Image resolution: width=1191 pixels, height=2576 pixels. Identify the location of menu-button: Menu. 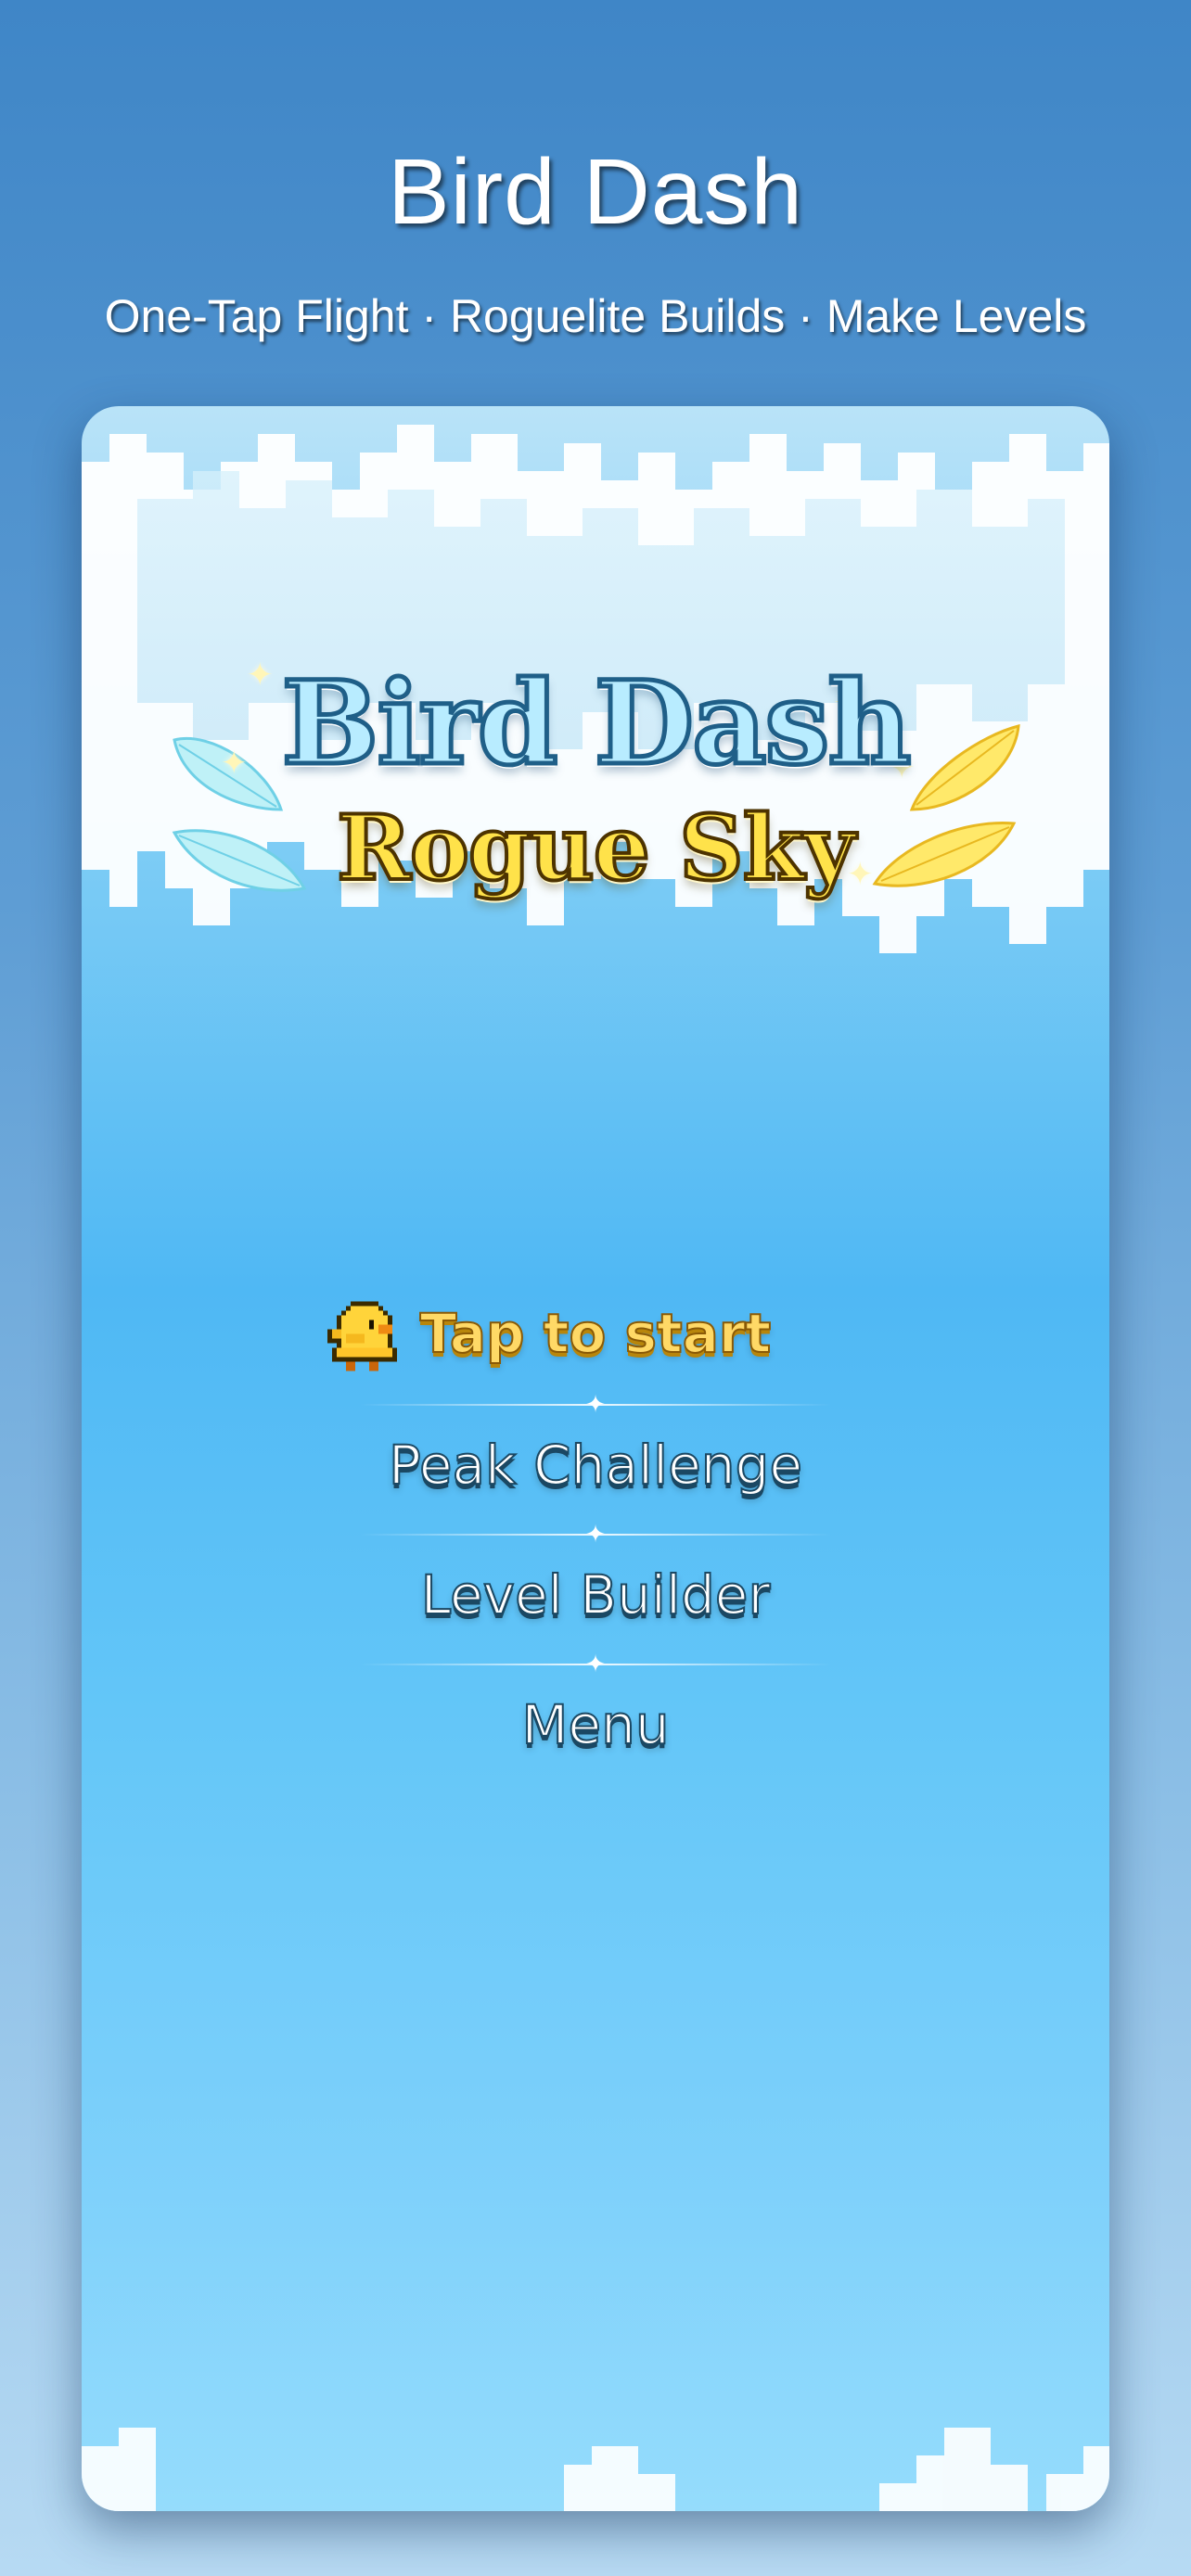
(595, 1725).